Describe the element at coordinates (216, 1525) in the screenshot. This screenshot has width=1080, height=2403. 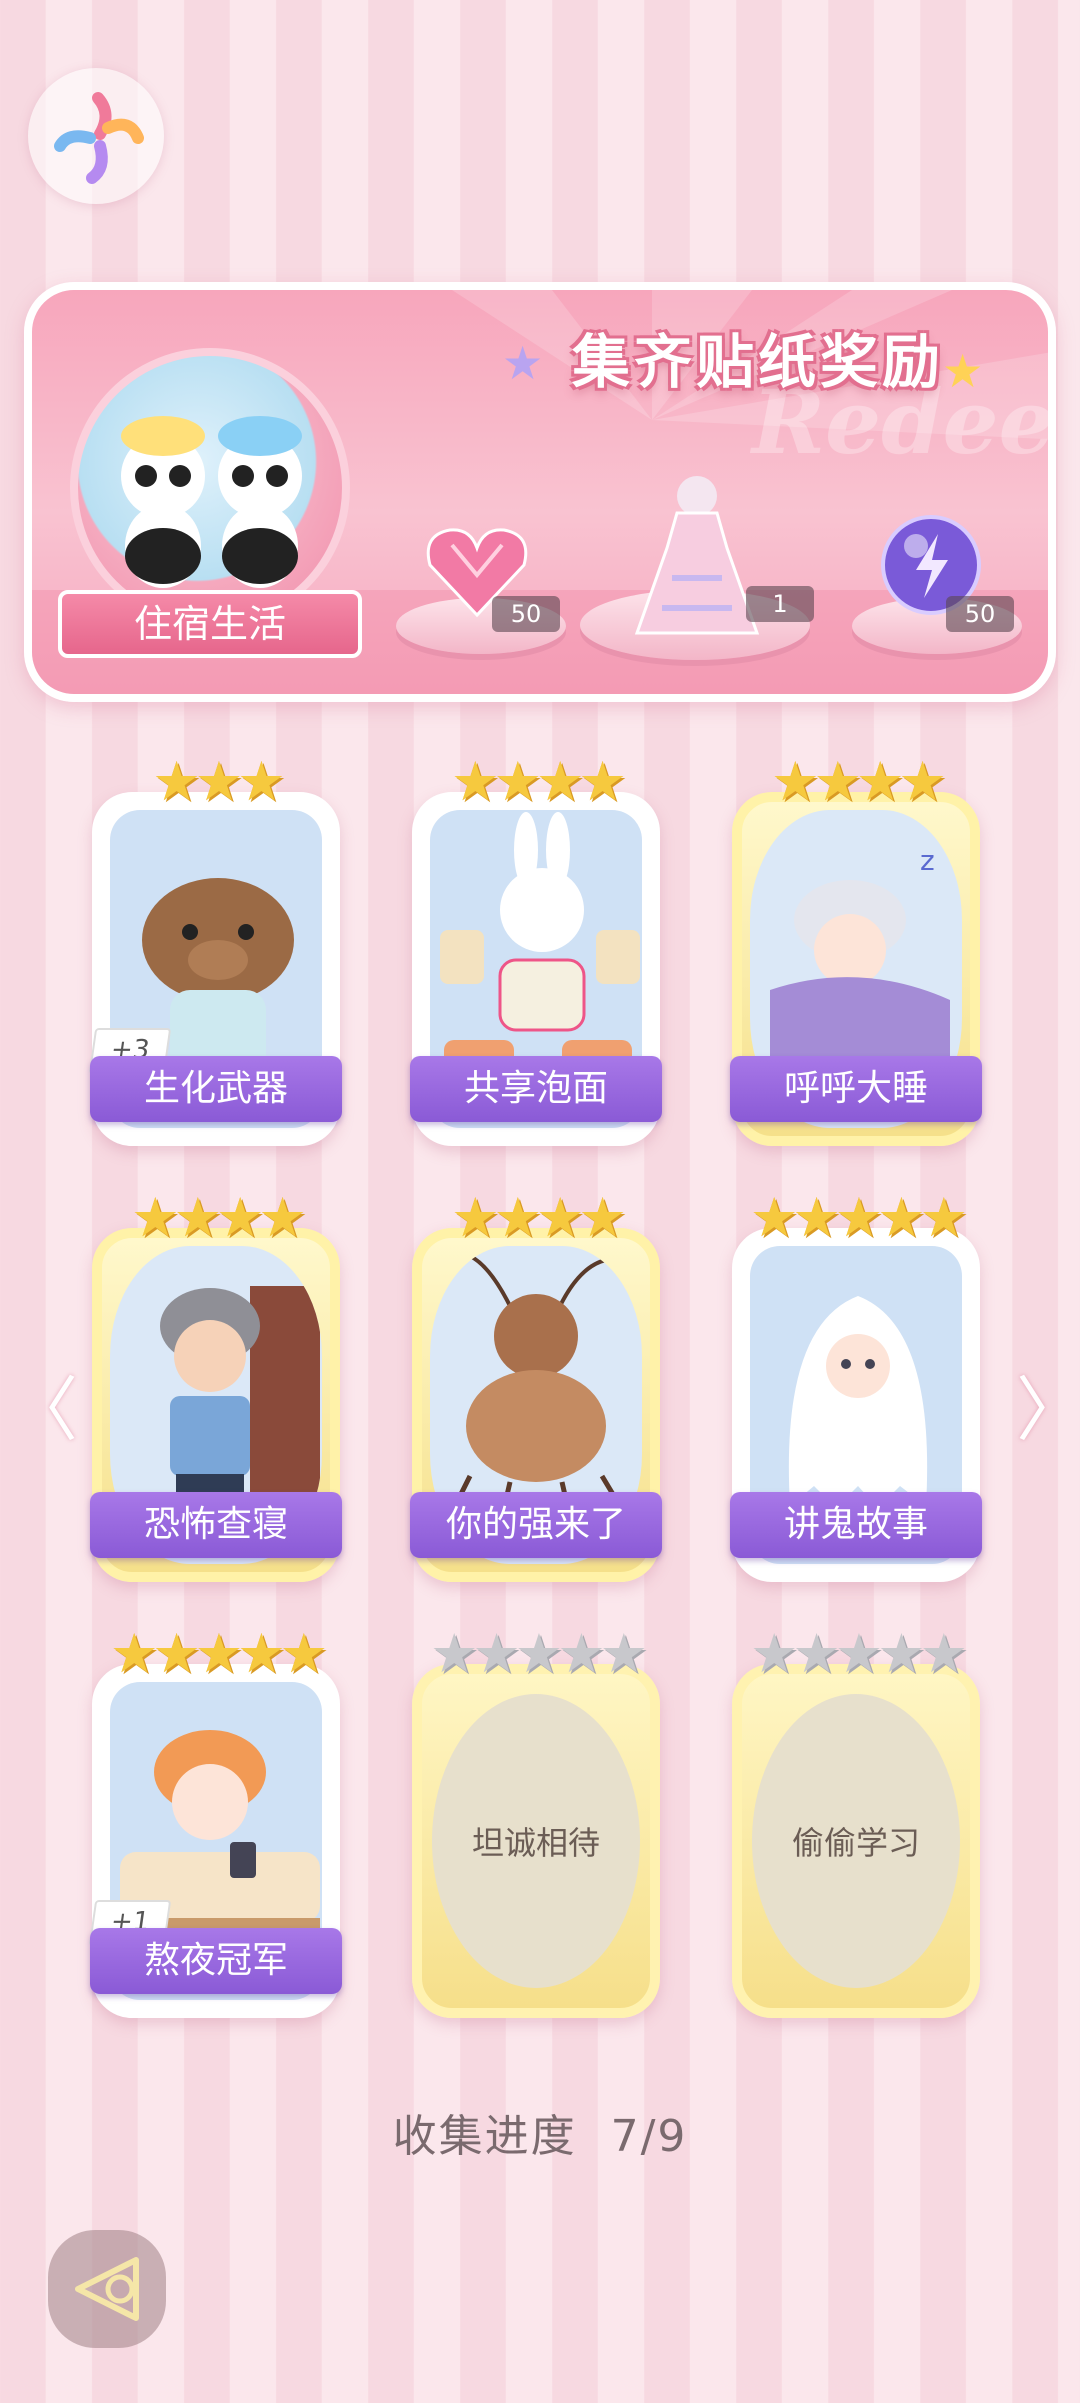
I see `sticker-name-label: 恐怖查寝` at that location.